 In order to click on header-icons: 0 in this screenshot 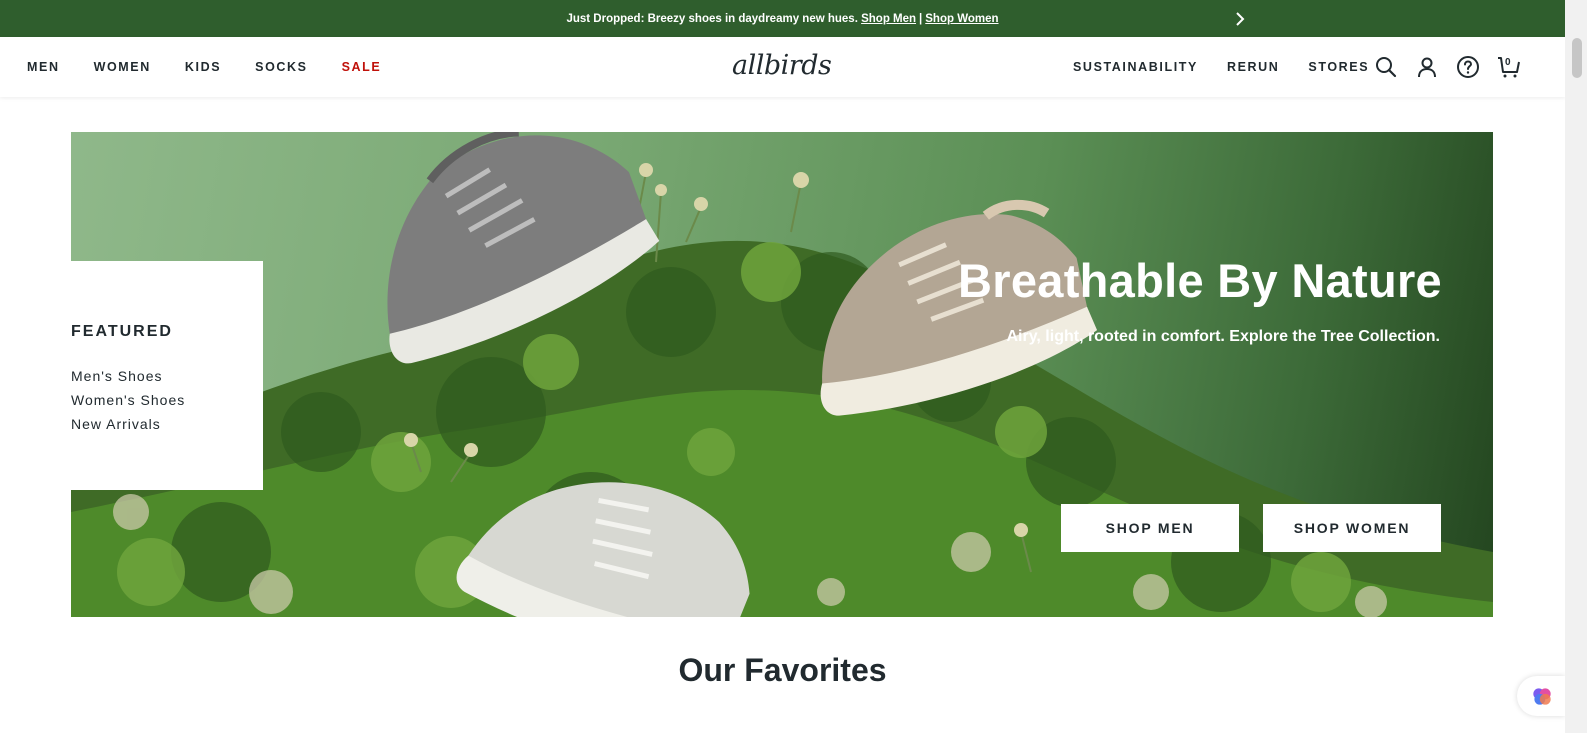, I will do `click(1456, 67)`.